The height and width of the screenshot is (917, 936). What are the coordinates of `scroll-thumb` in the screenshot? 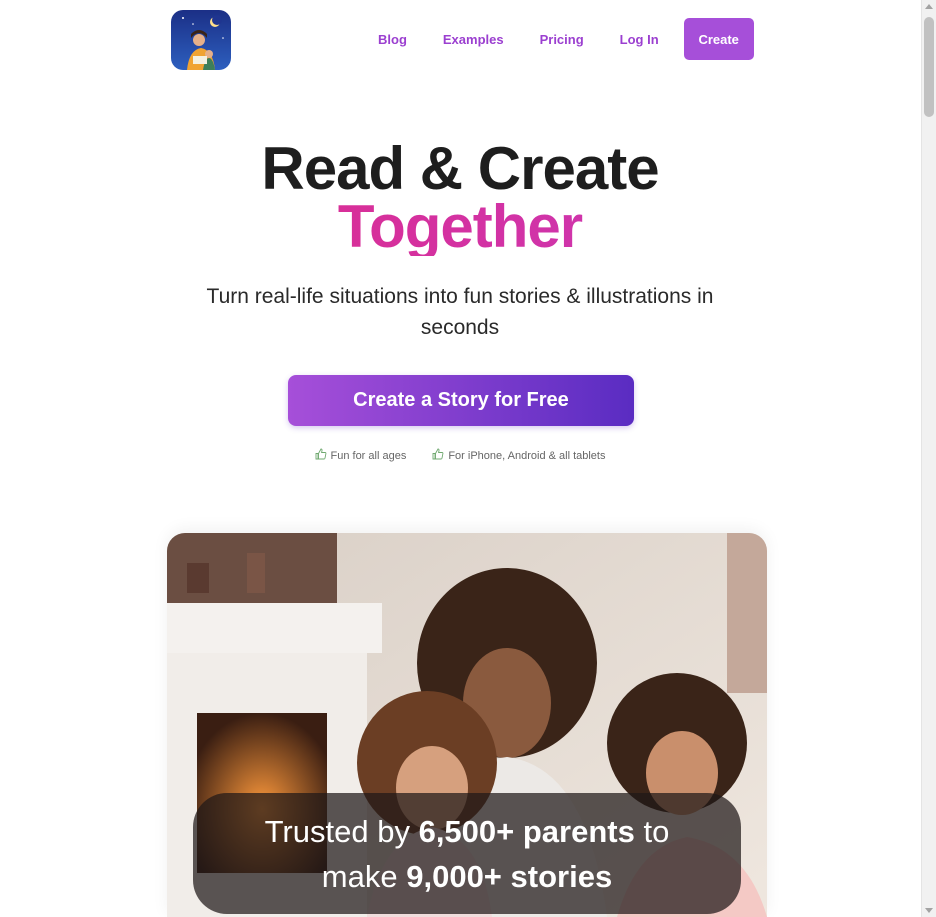 It's located at (929, 67).